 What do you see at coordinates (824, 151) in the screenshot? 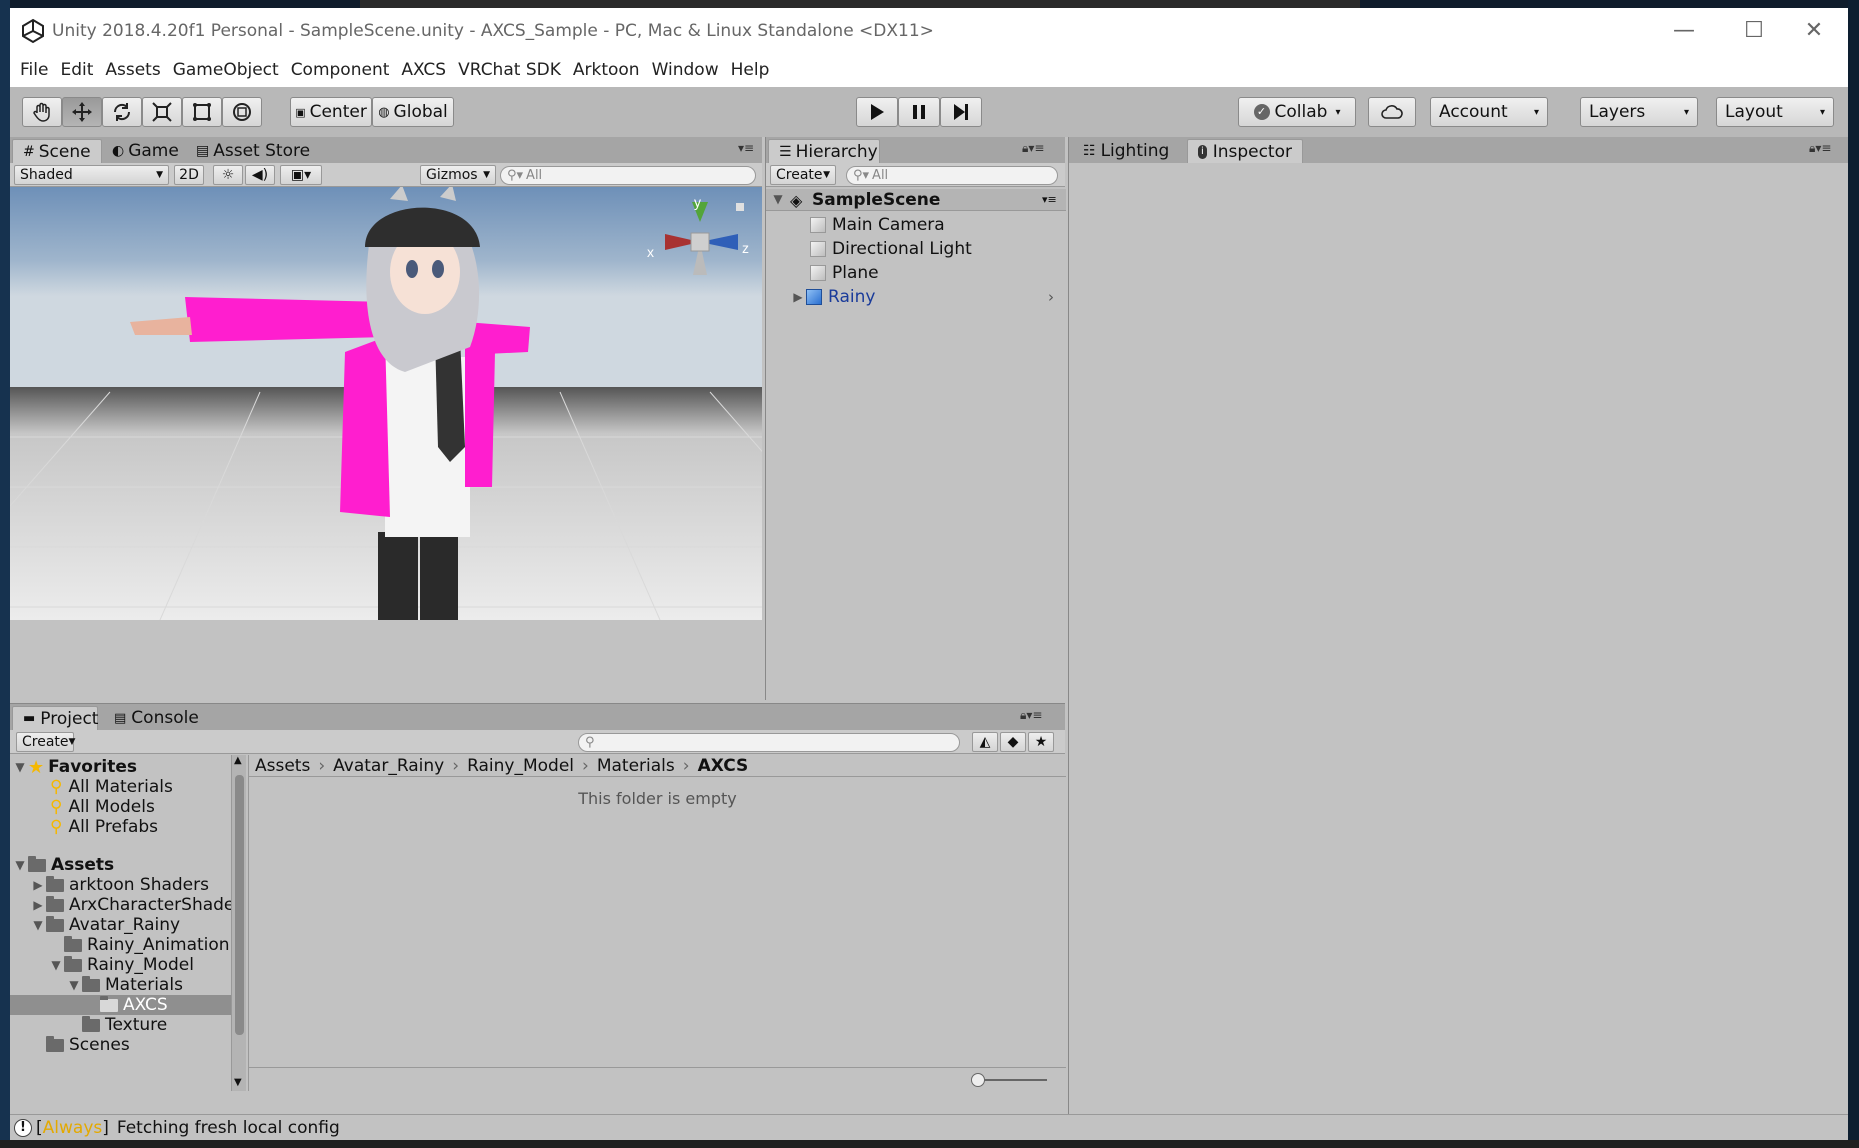
I see `tab-hierarchy: ☰ Hierarchy` at bounding box center [824, 151].